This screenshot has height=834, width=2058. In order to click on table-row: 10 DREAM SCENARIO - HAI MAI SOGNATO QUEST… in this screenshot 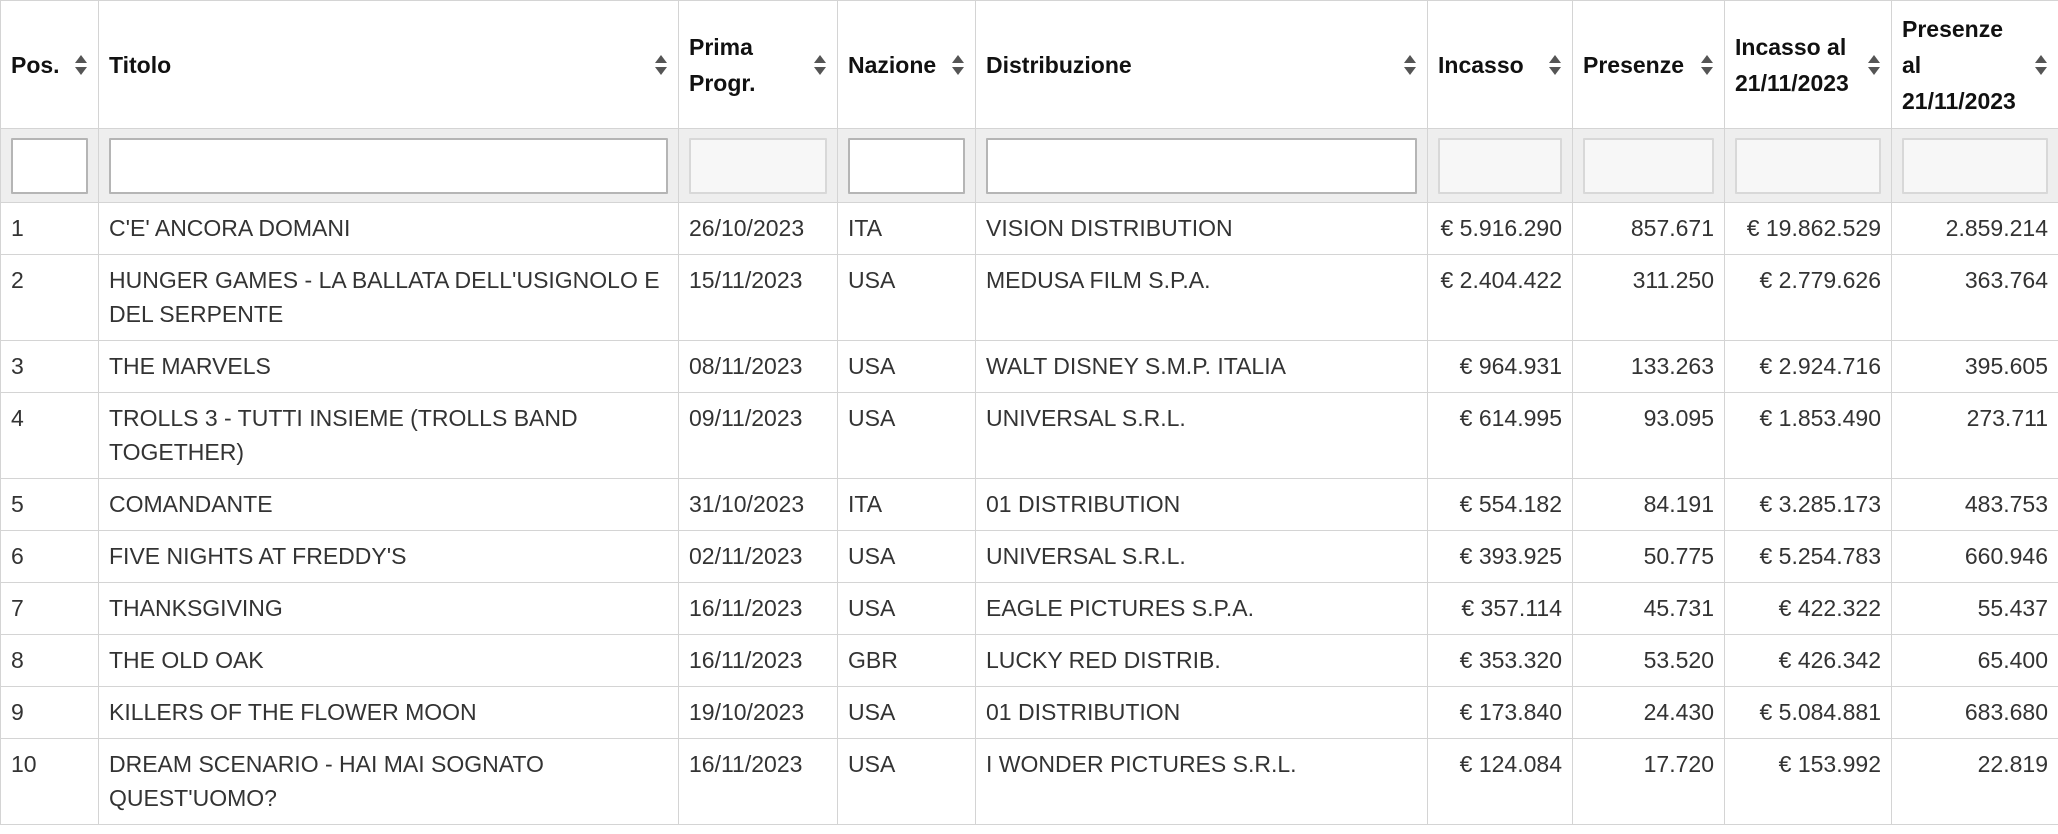, I will do `click(1029, 781)`.